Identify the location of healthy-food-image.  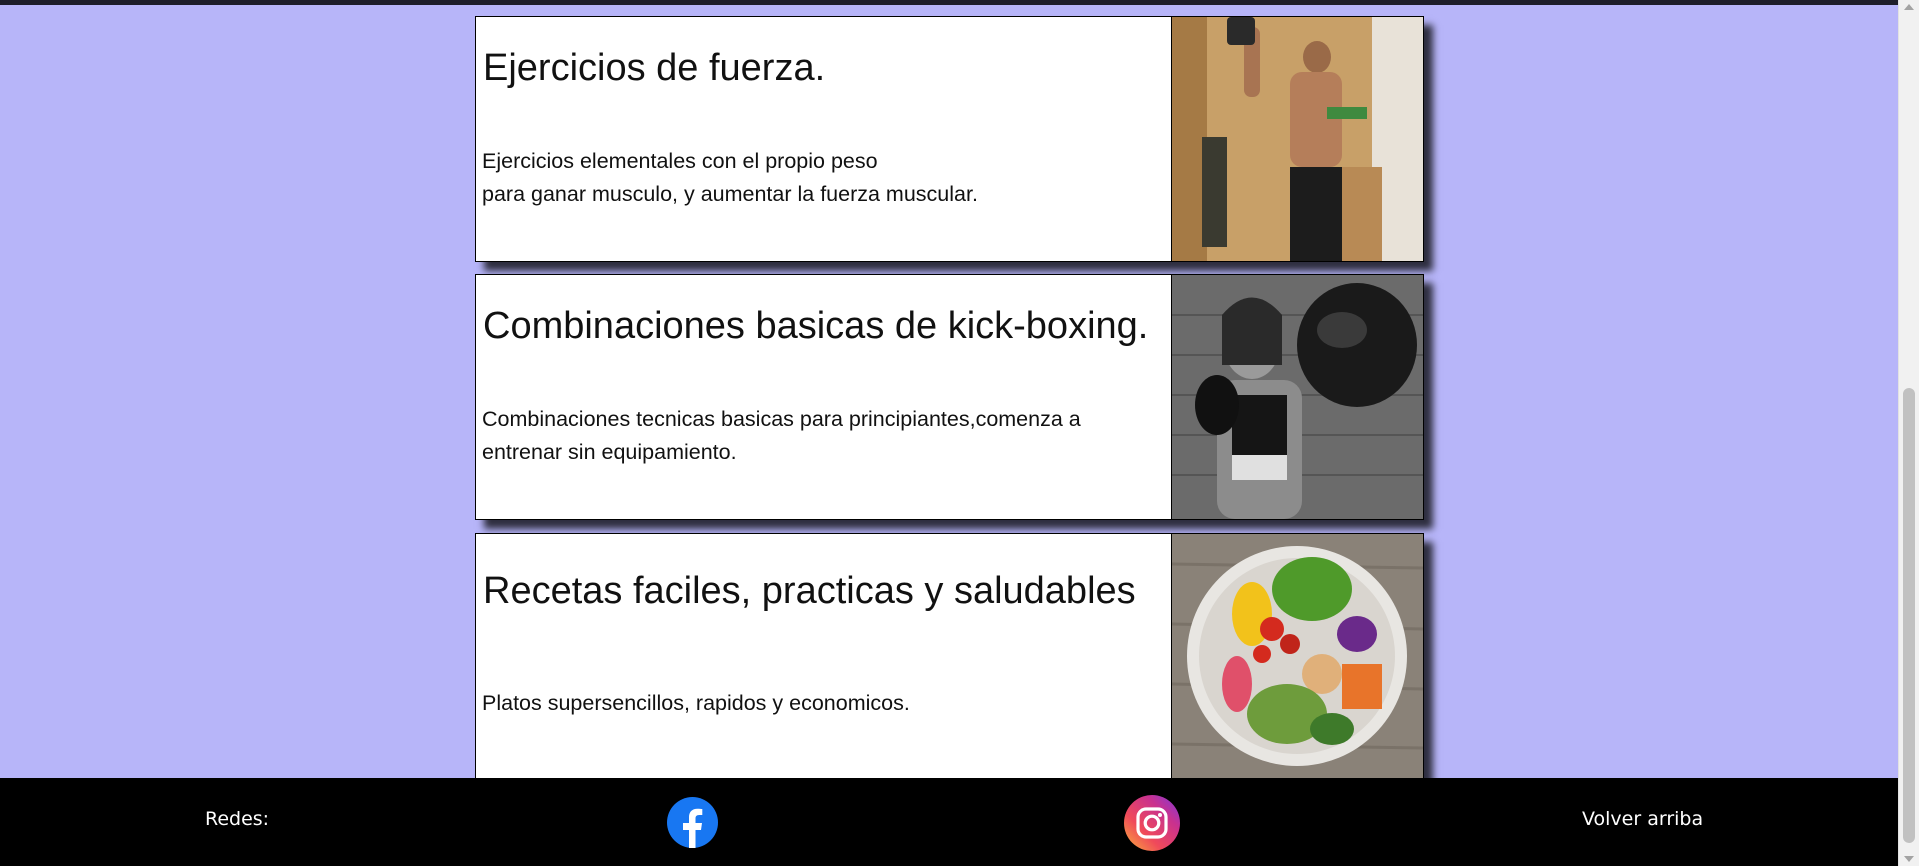
(1297, 656).